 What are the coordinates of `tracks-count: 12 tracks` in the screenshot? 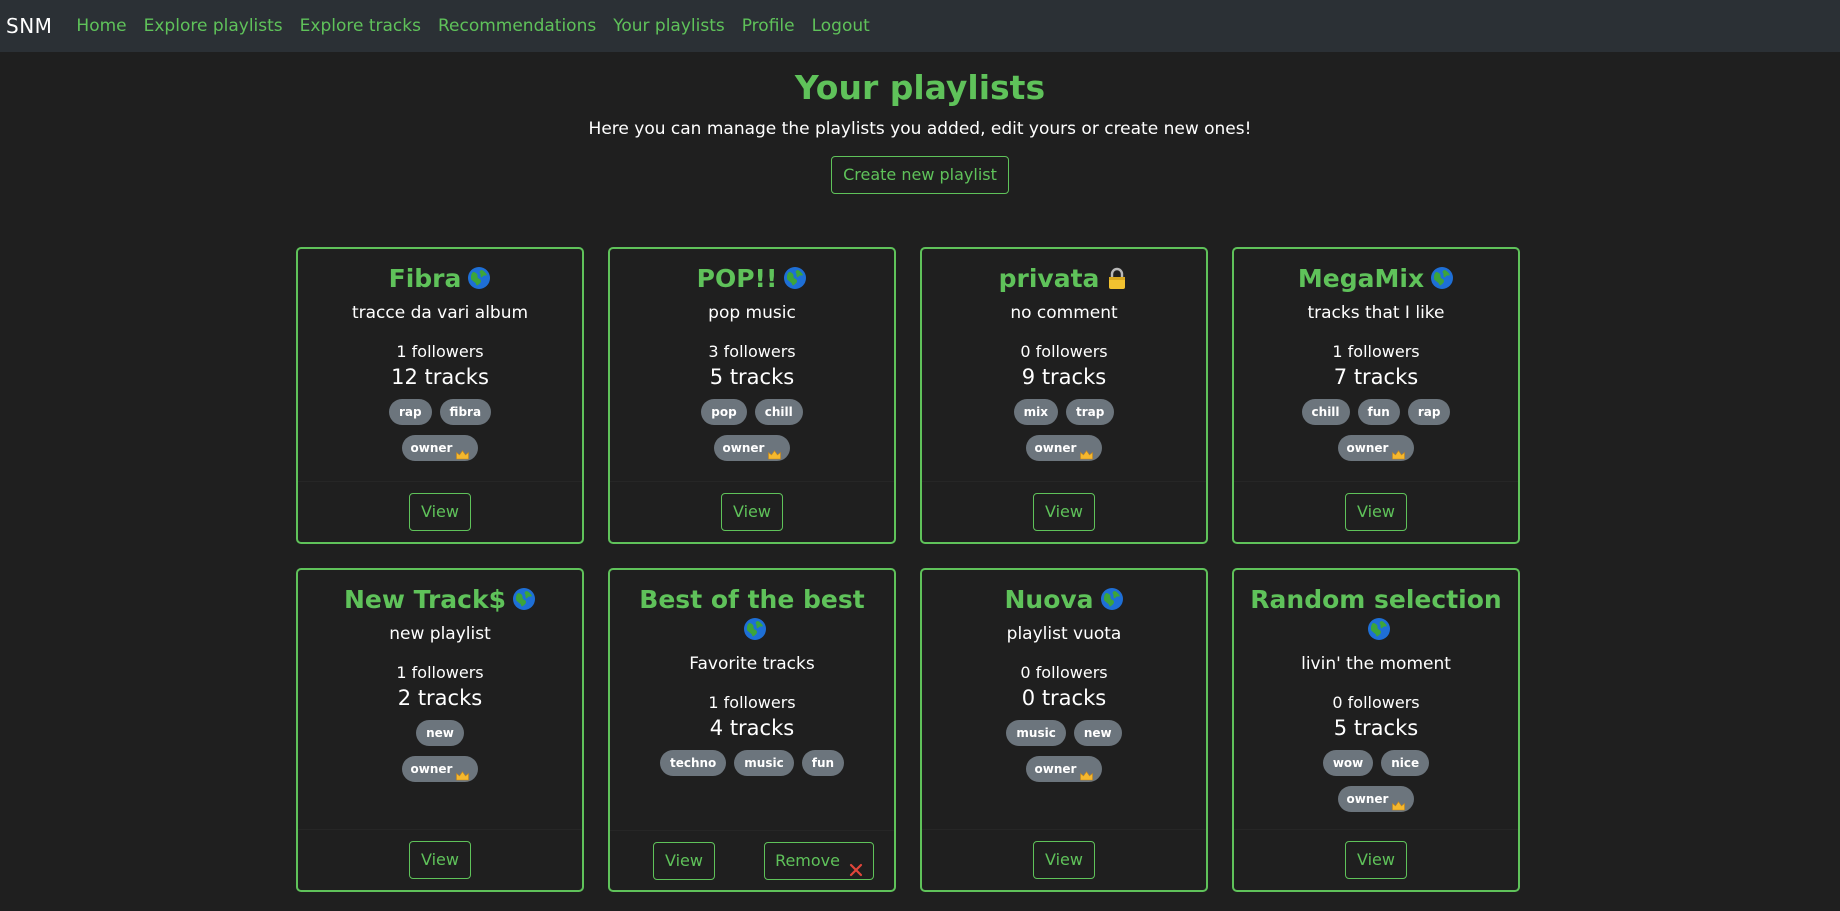 It's located at (440, 377).